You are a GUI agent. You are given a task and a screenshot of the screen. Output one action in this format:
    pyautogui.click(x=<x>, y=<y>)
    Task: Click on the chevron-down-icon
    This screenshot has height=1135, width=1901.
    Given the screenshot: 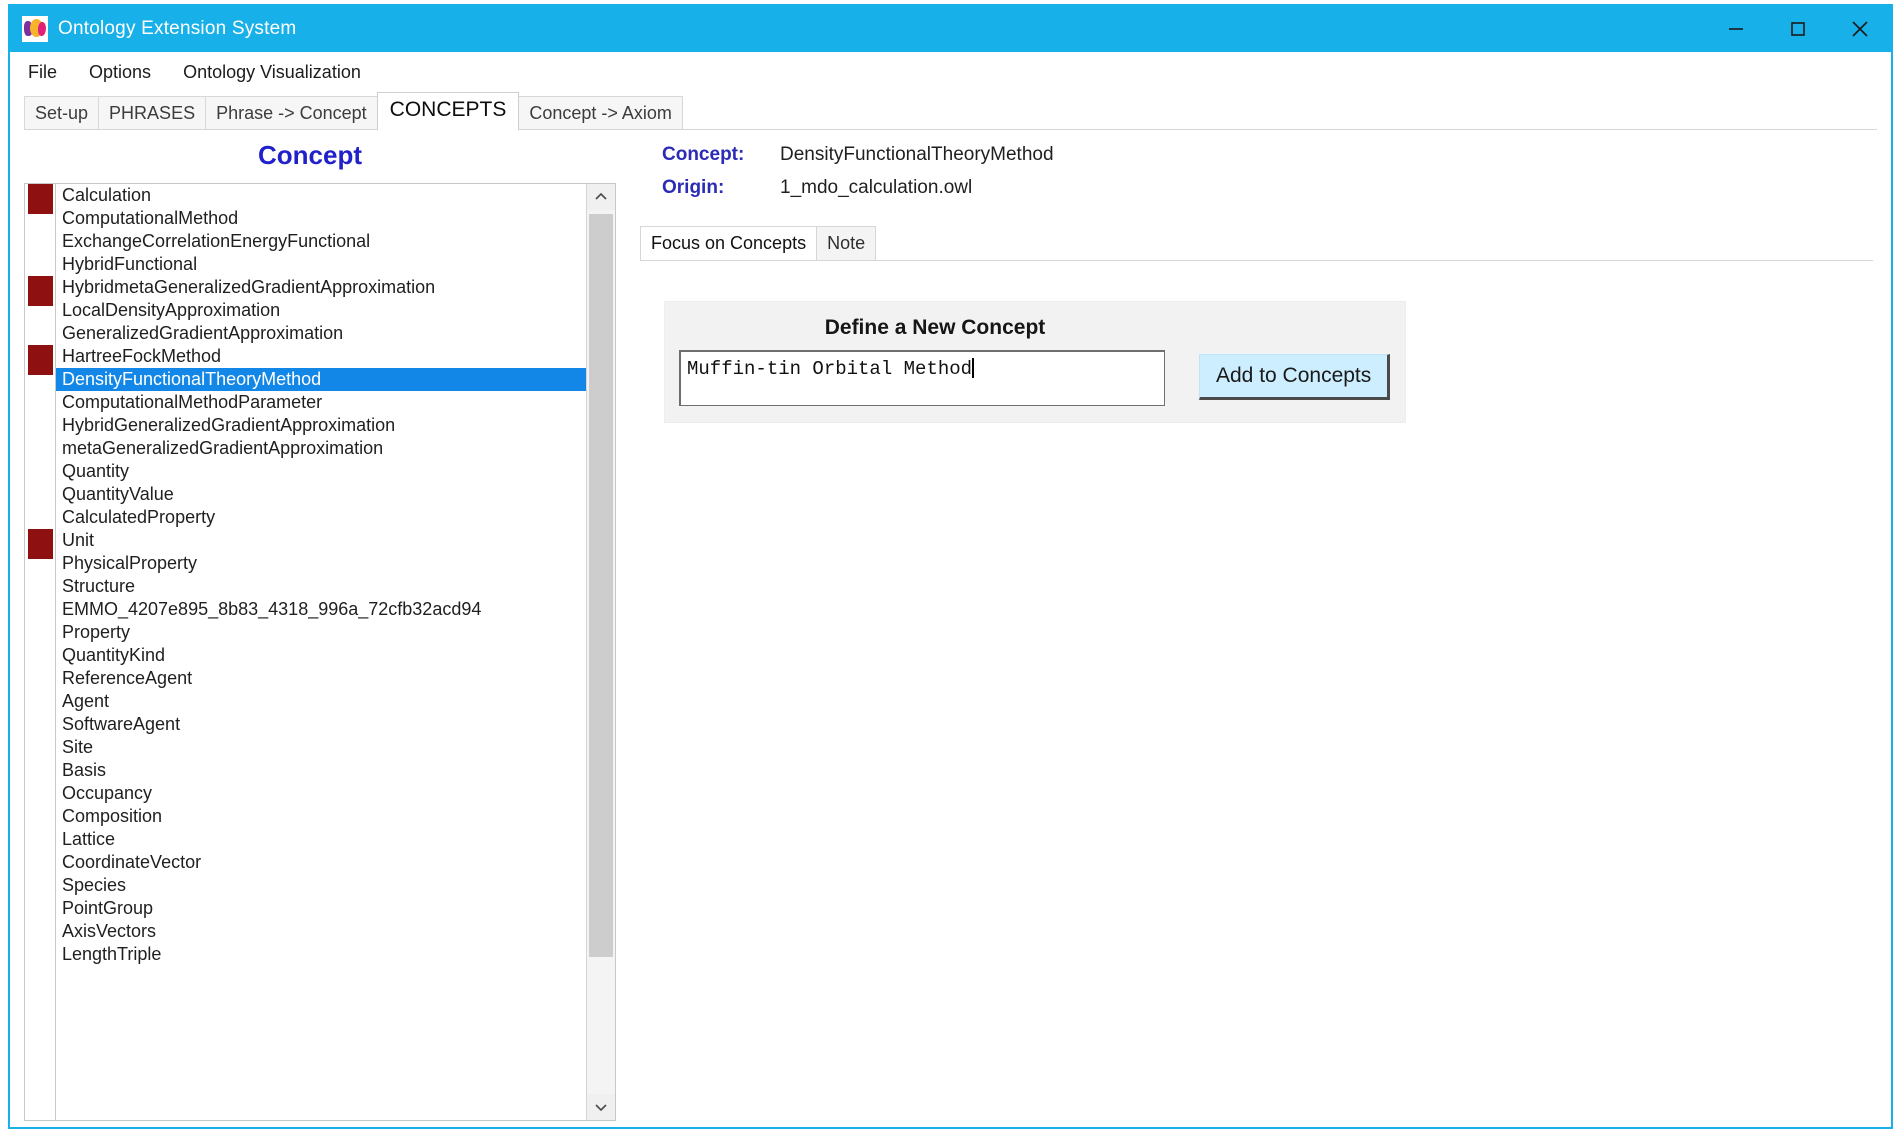 What is the action you would take?
    pyautogui.click(x=601, y=1107)
    